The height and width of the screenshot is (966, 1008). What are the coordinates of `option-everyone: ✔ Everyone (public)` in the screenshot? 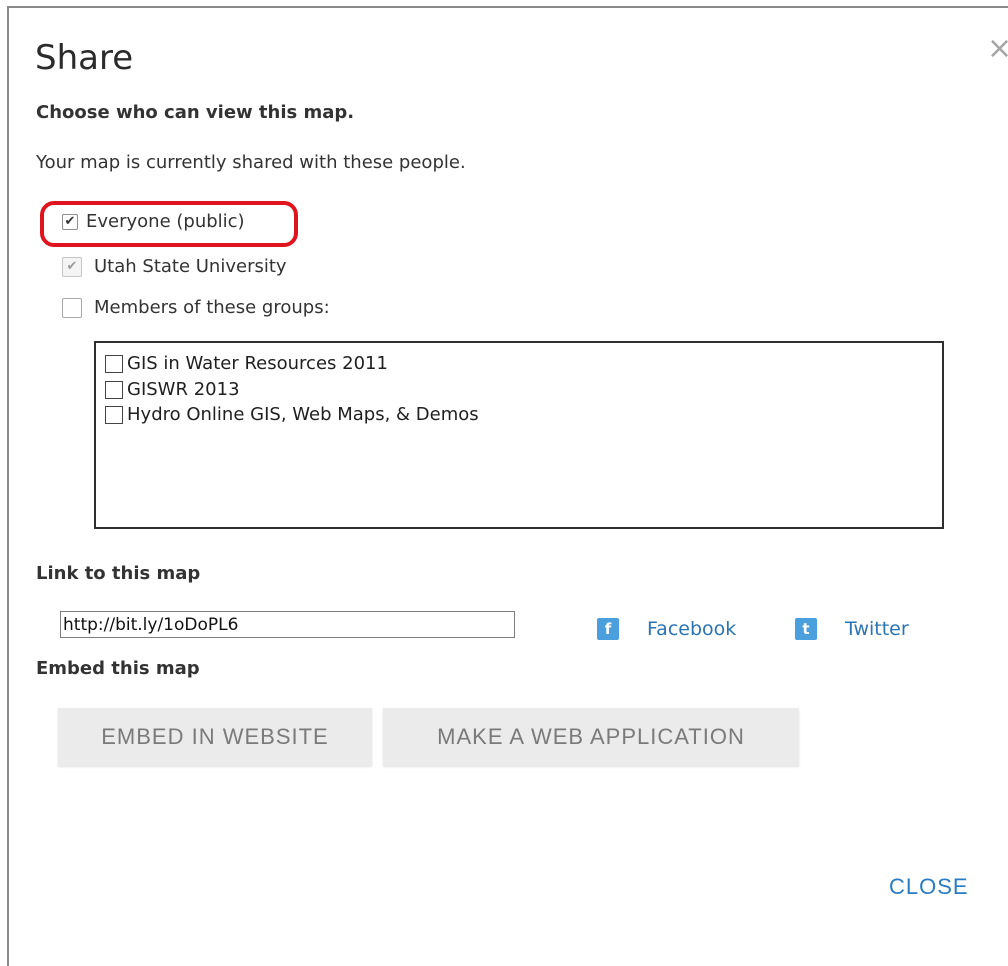 It's located at (153, 221).